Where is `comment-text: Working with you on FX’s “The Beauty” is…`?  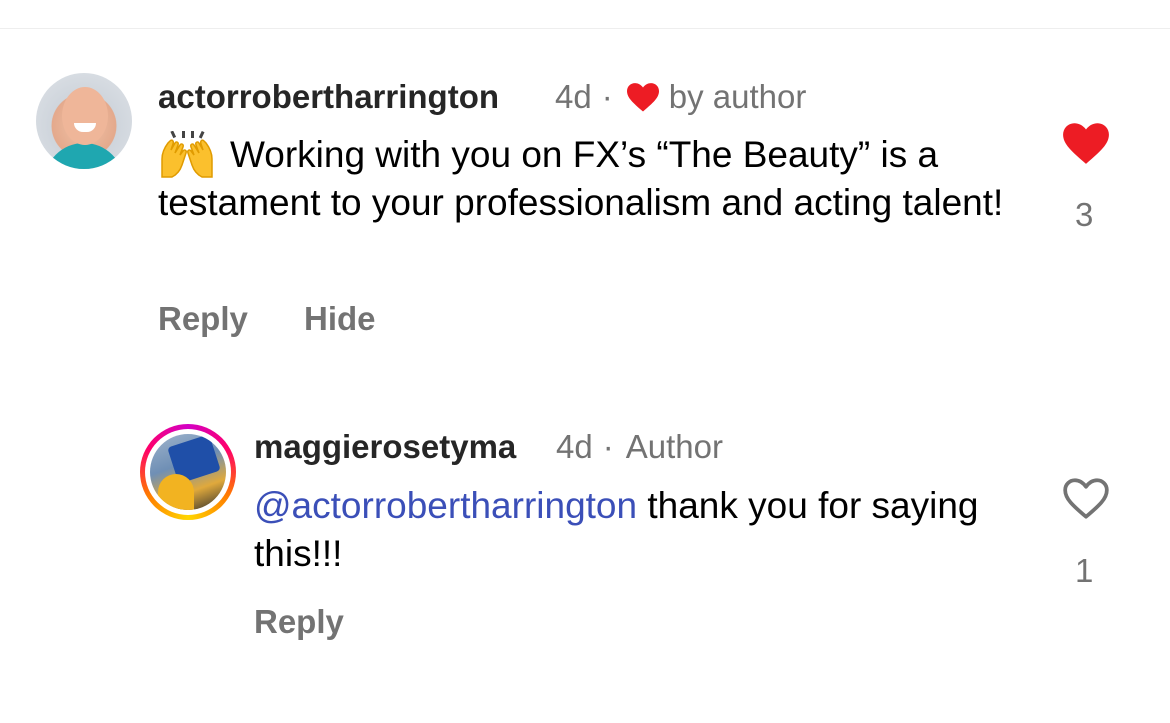
comment-text: Working with you on FX’s “The Beauty” is… is located at coordinates (581, 178).